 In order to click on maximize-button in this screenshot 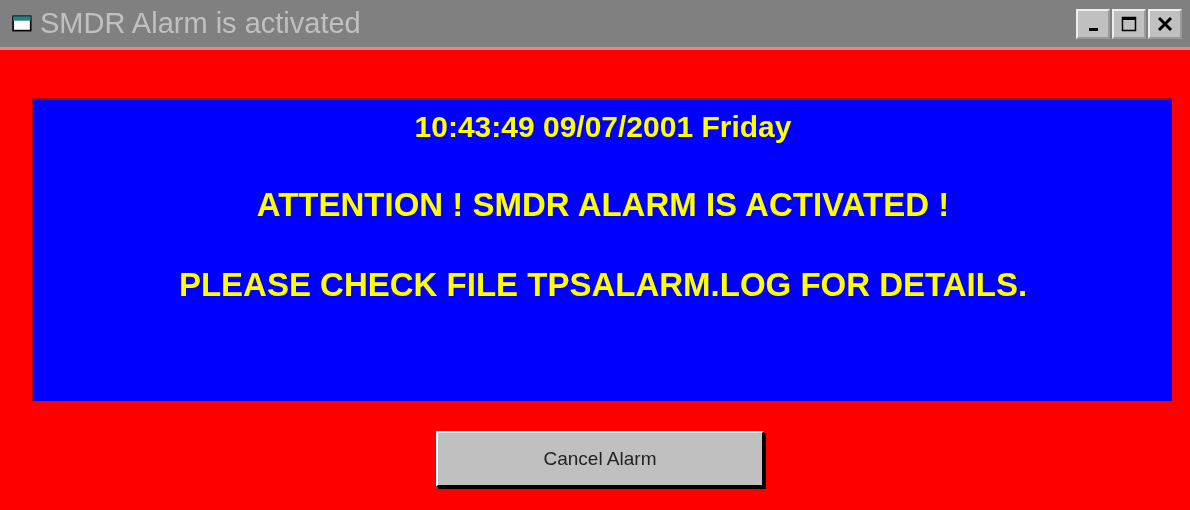, I will do `click(1129, 23)`.